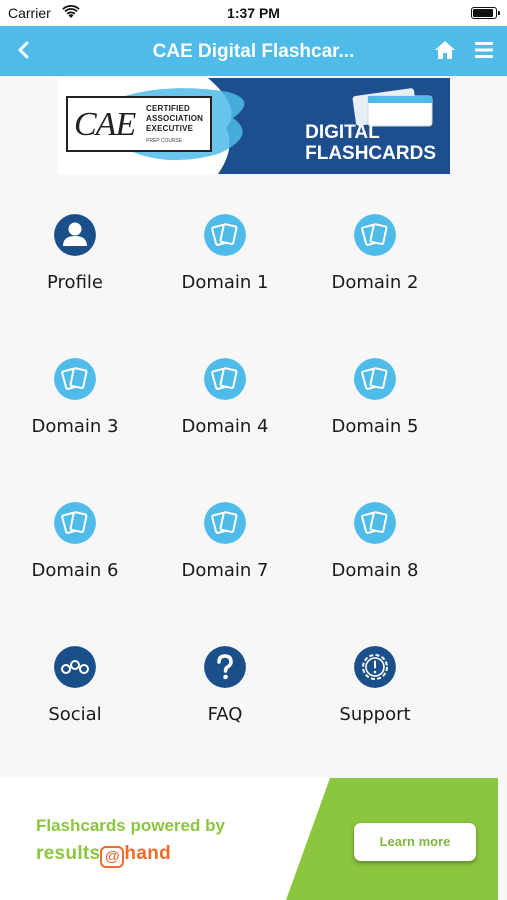 This screenshot has height=900, width=507. I want to click on tile-label: Domain 1, so click(225, 282).